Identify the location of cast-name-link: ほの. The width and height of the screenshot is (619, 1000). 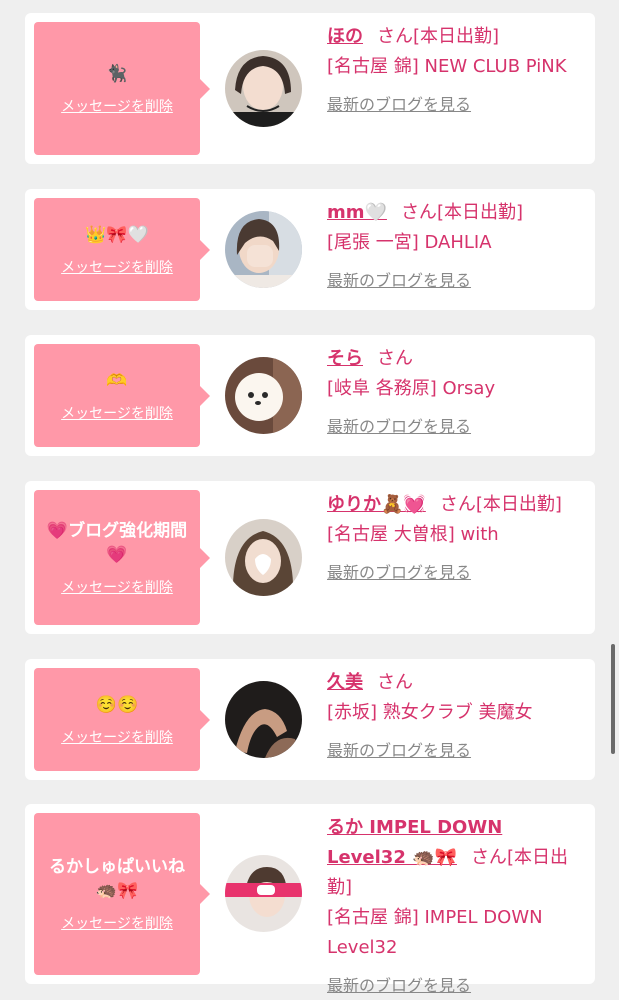
(345, 36).